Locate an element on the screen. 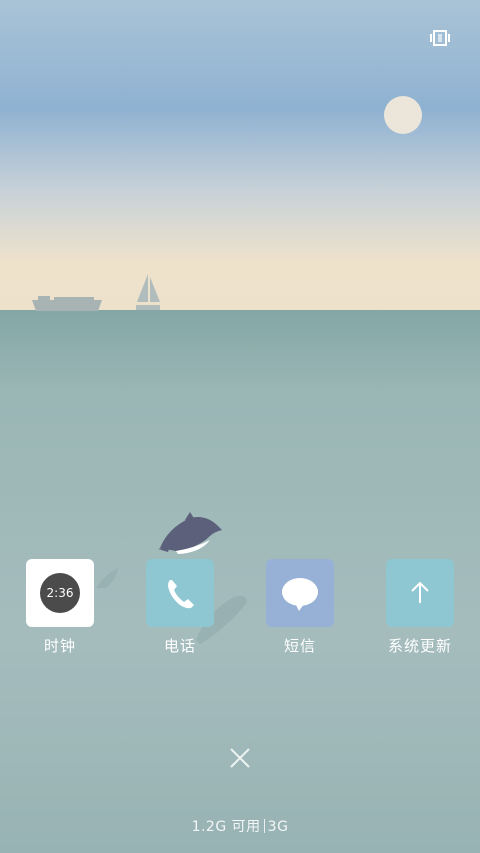 Image resolution: width=480 pixels, height=853 pixels. app-messages: 短信 is located at coordinates (300, 609).